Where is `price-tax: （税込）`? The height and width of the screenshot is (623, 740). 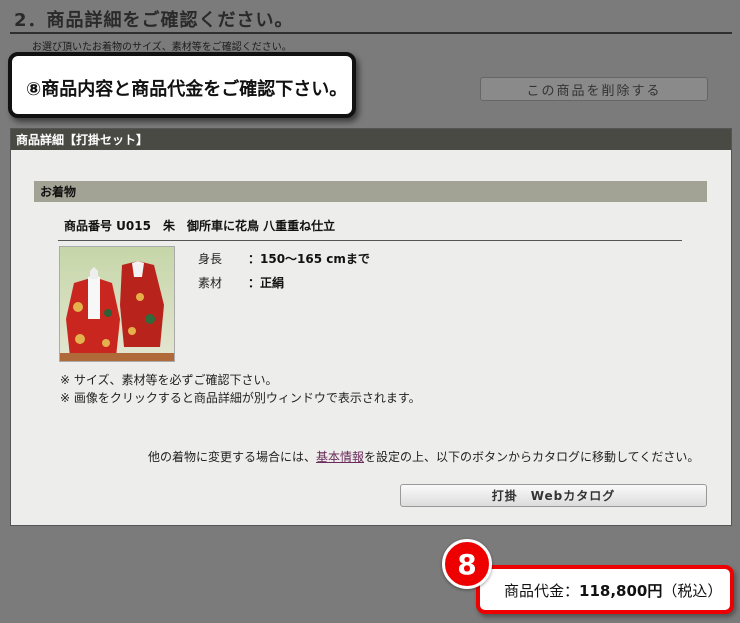 price-tax: （税込） is located at coordinates (692, 591).